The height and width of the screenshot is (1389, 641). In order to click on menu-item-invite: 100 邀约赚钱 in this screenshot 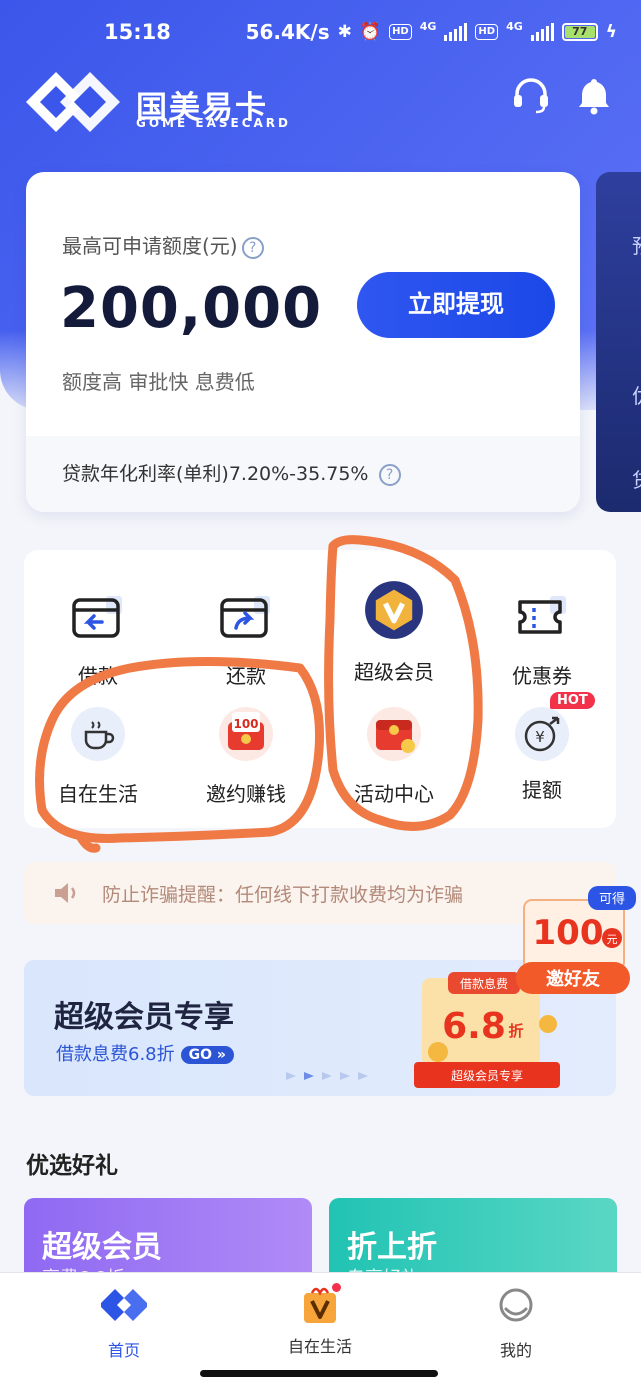, I will do `click(246, 756)`.